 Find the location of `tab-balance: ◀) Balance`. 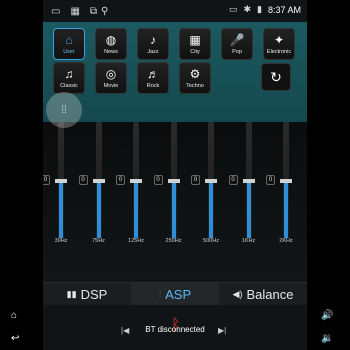

tab-balance: ◀) Balance is located at coordinates (263, 294).